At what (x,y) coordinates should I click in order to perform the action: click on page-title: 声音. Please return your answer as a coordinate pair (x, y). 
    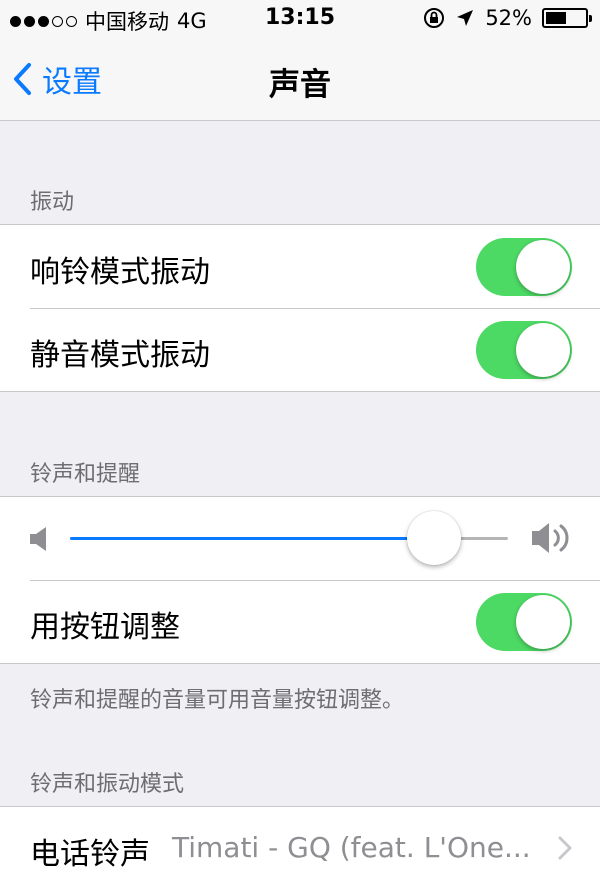
    Looking at the image, I should click on (300, 85).